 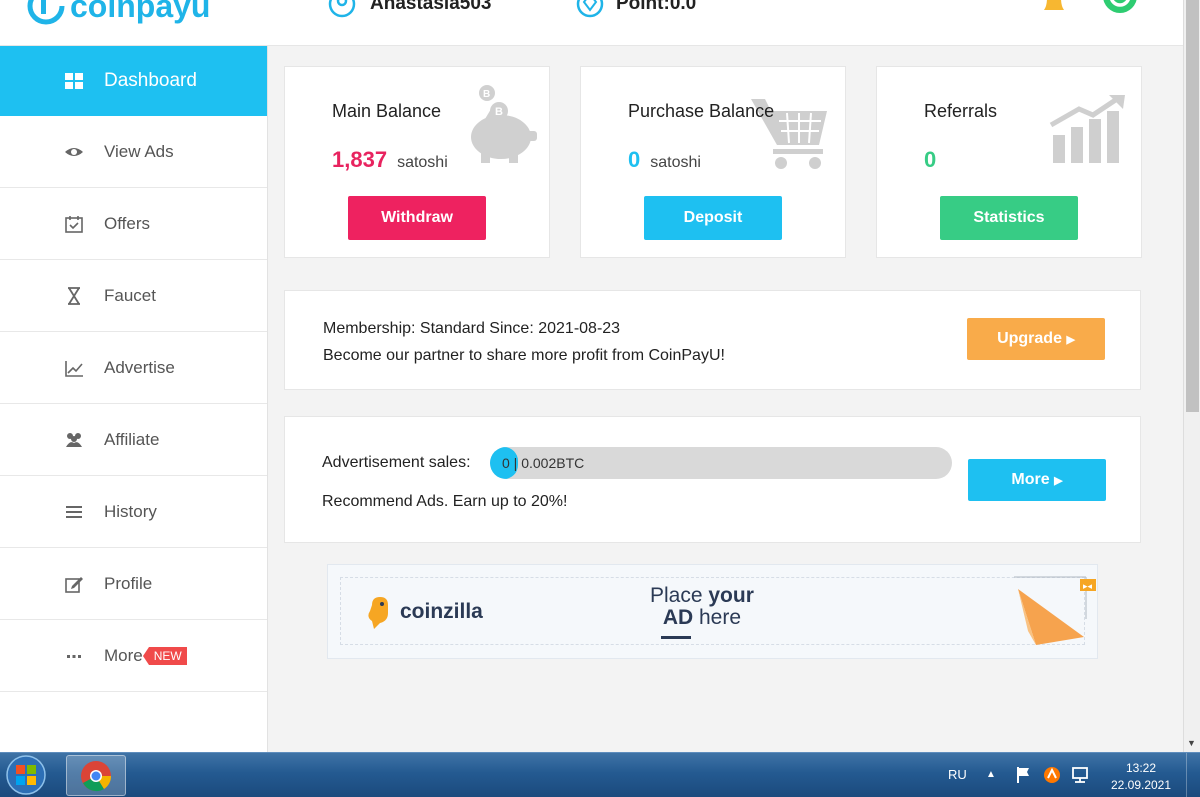 What do you see at coordinates (1009, 162) in the screenshot?
I see `referrals-card: Referrals 0 Statistics` at bounding box center [1009, 162].